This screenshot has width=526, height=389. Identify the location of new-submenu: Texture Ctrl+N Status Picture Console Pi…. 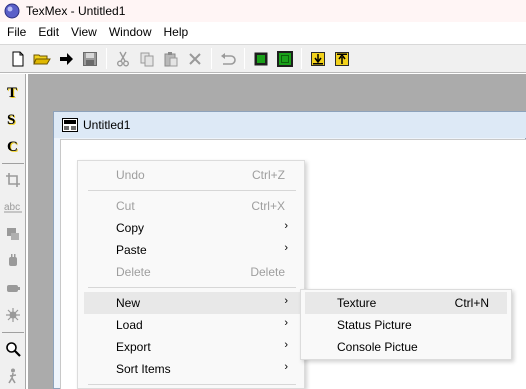
(406, 324).